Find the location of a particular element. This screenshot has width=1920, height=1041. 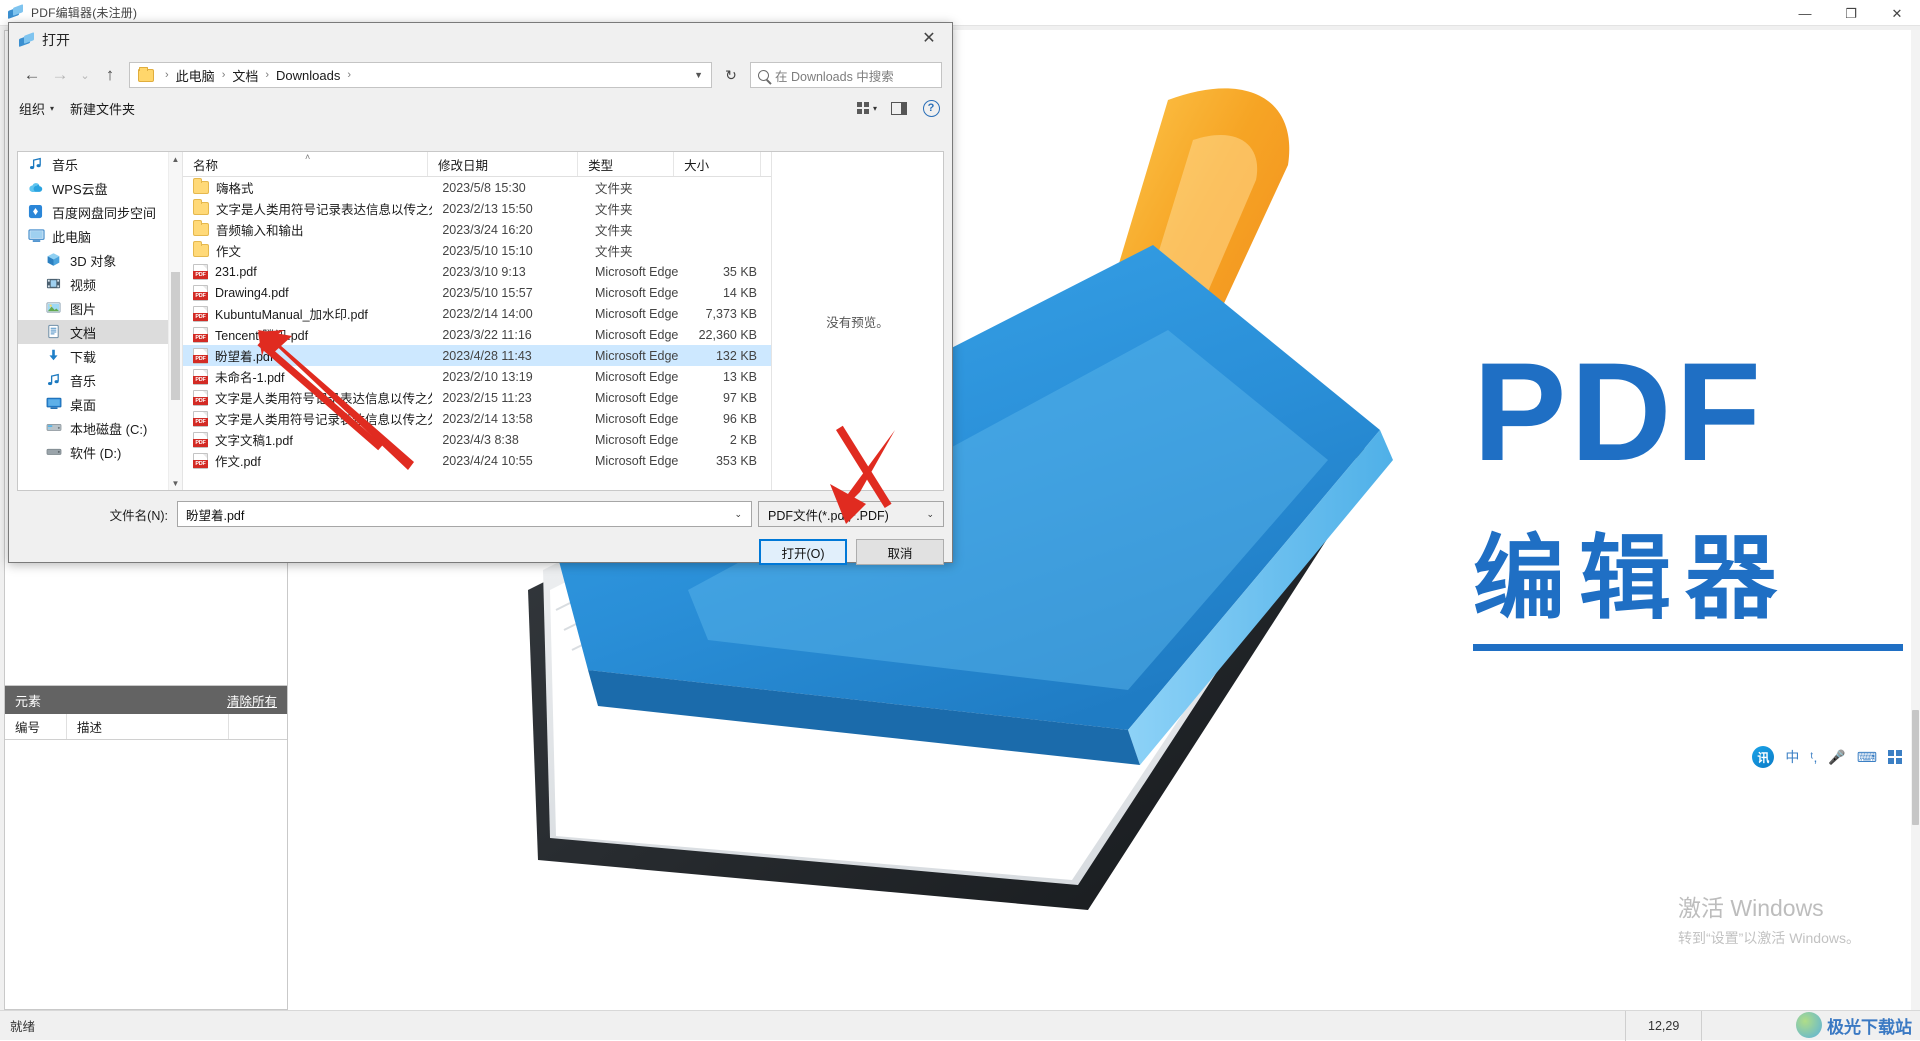

recent-locations-button: ⌄ is located at coordinates (85, 75).